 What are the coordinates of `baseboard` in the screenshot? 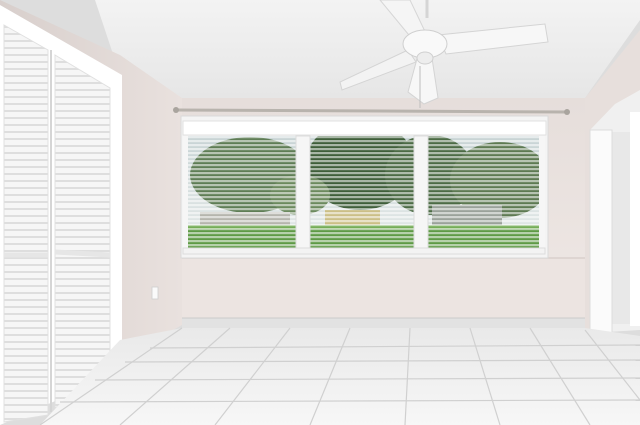 It's located at (383, 322).